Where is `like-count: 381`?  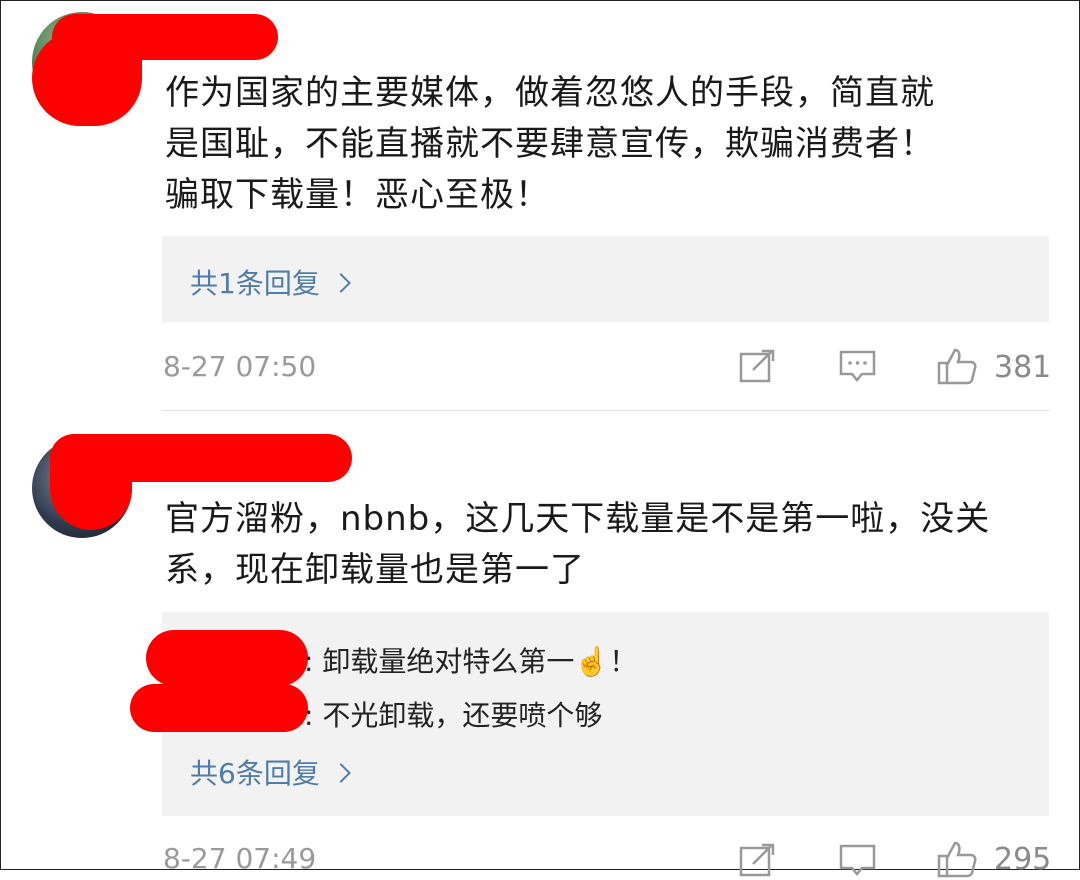 like-count: 381 is located at coordinates (1023, 367).